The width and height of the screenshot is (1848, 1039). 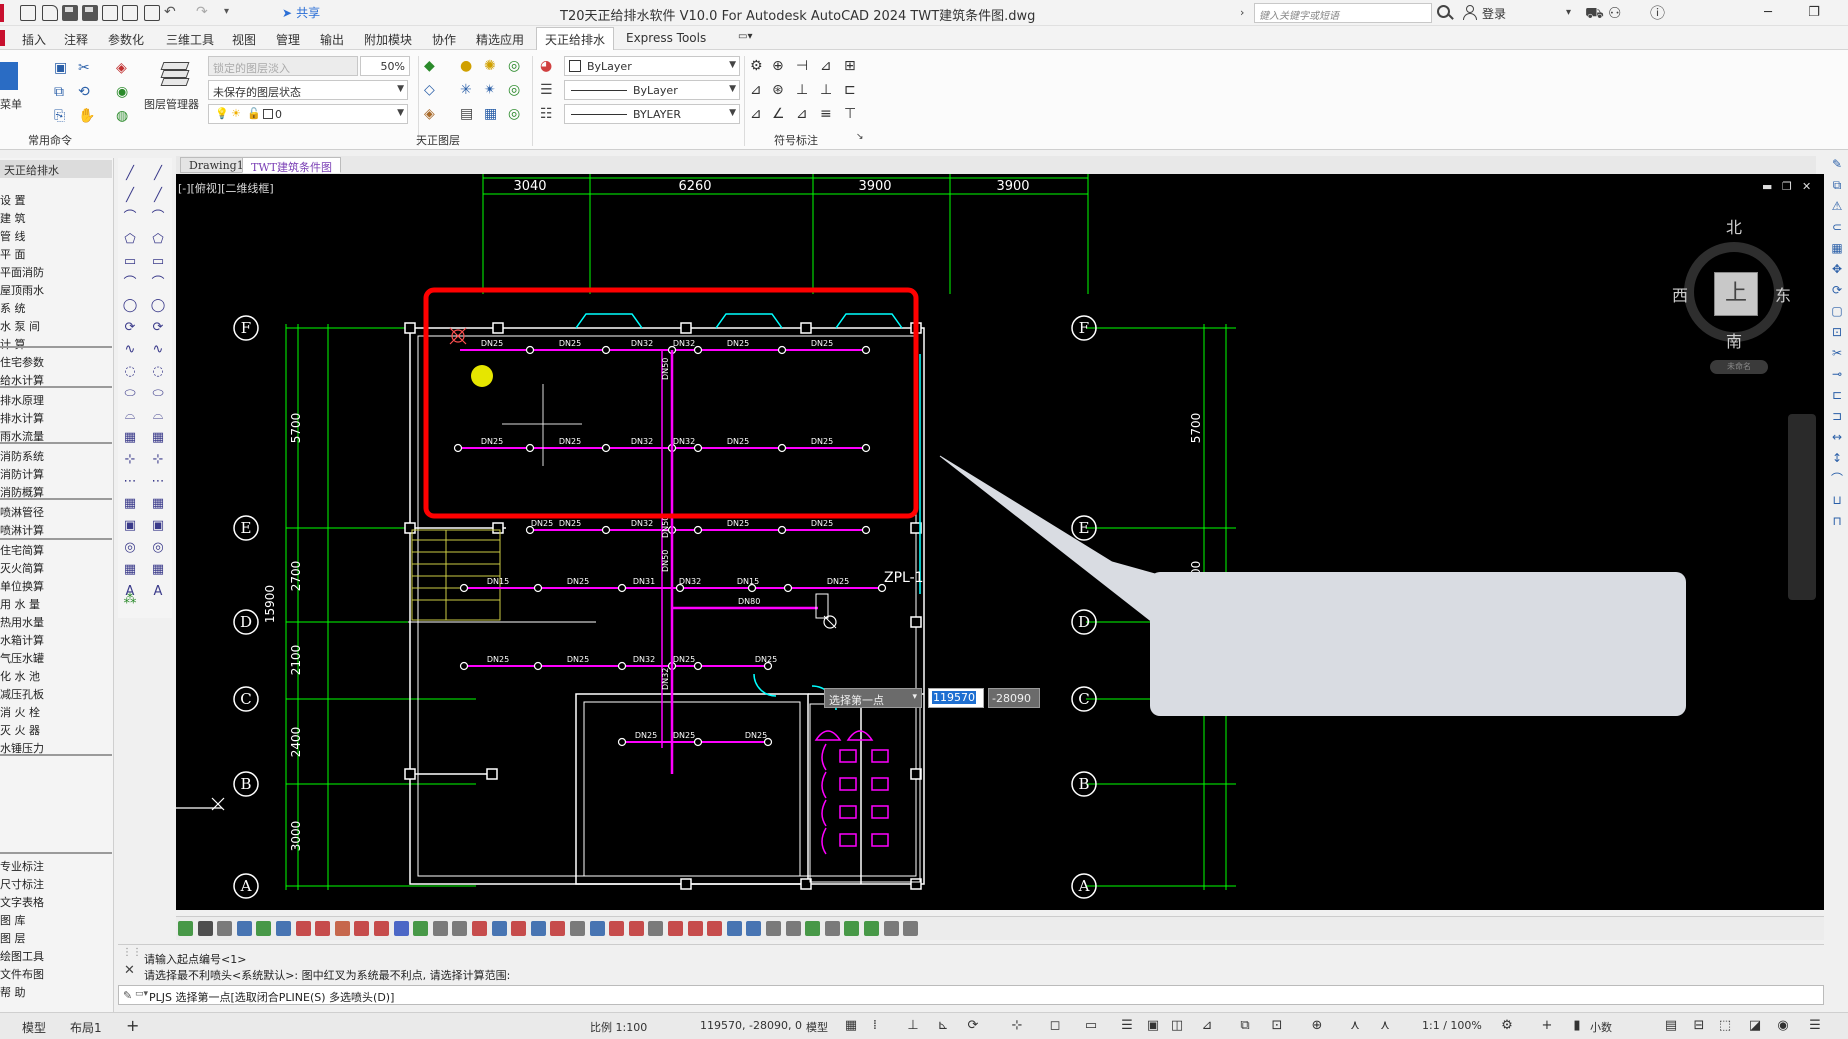 I want to click on palette-item: 单位换算, so click(x=22, y=586).